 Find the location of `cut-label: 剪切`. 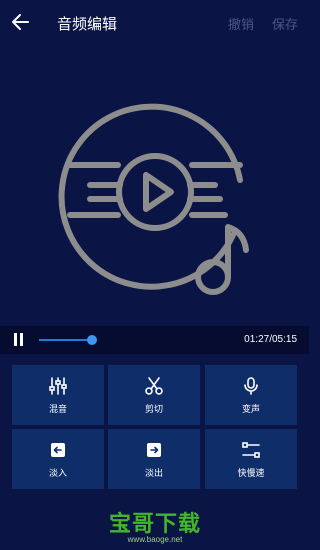

cut-label: 剪切 is located at coordinates (153, 409).